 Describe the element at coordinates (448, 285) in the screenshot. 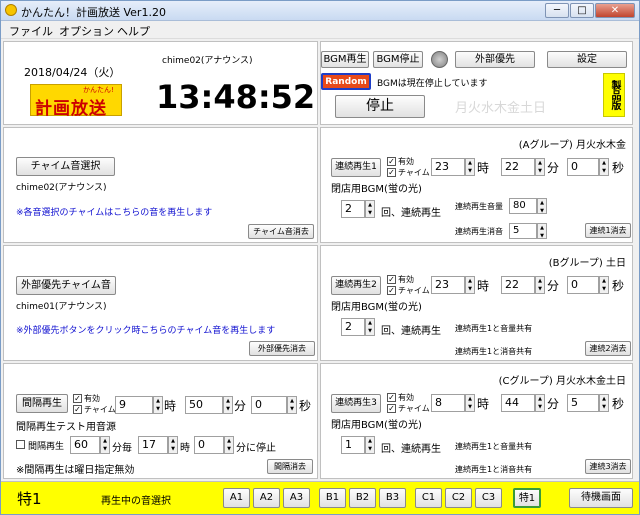

I see `group-b-hour-input: 23` at that location.